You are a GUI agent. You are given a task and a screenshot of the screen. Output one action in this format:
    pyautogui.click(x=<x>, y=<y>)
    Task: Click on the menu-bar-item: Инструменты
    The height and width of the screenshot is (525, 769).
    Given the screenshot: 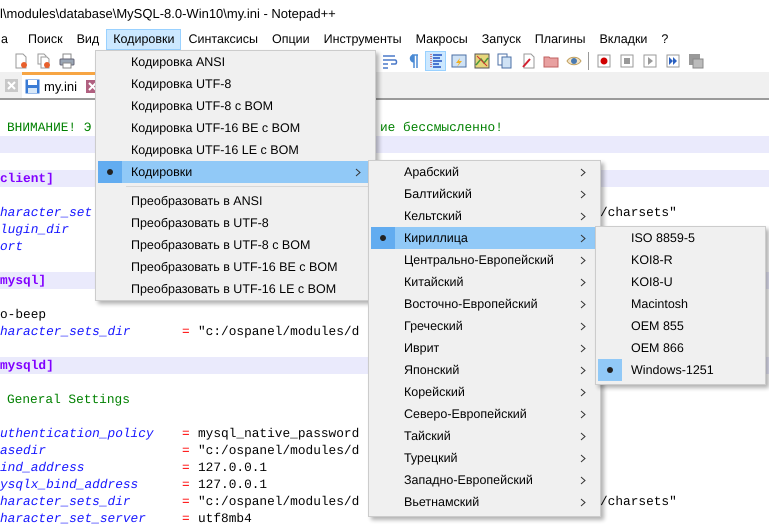 What is the action you would take?
    pyautogui.click(x=362, y=39)
    